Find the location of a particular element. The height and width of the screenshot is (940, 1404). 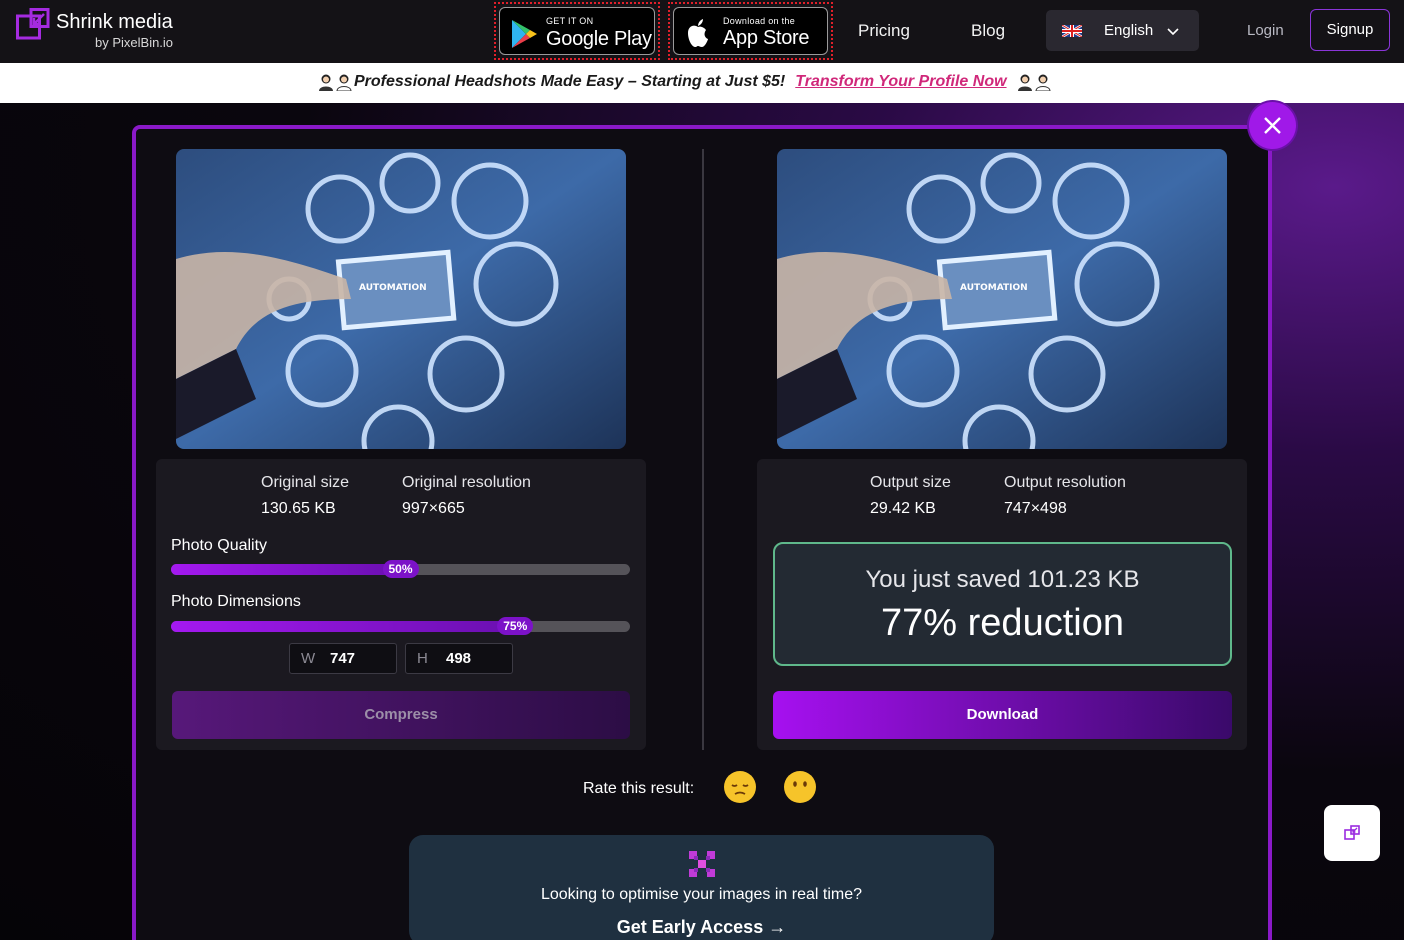

neutral-face-icon is located at coordinates (800, 787).